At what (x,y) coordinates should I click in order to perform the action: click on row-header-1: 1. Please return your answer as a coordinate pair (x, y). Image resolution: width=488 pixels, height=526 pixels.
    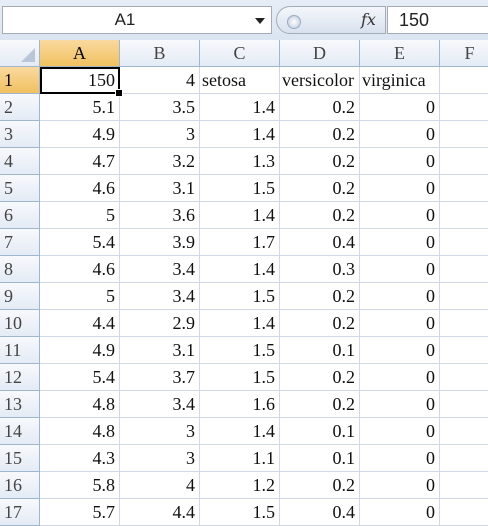
    Looking at the image, I should click on (20, 80).